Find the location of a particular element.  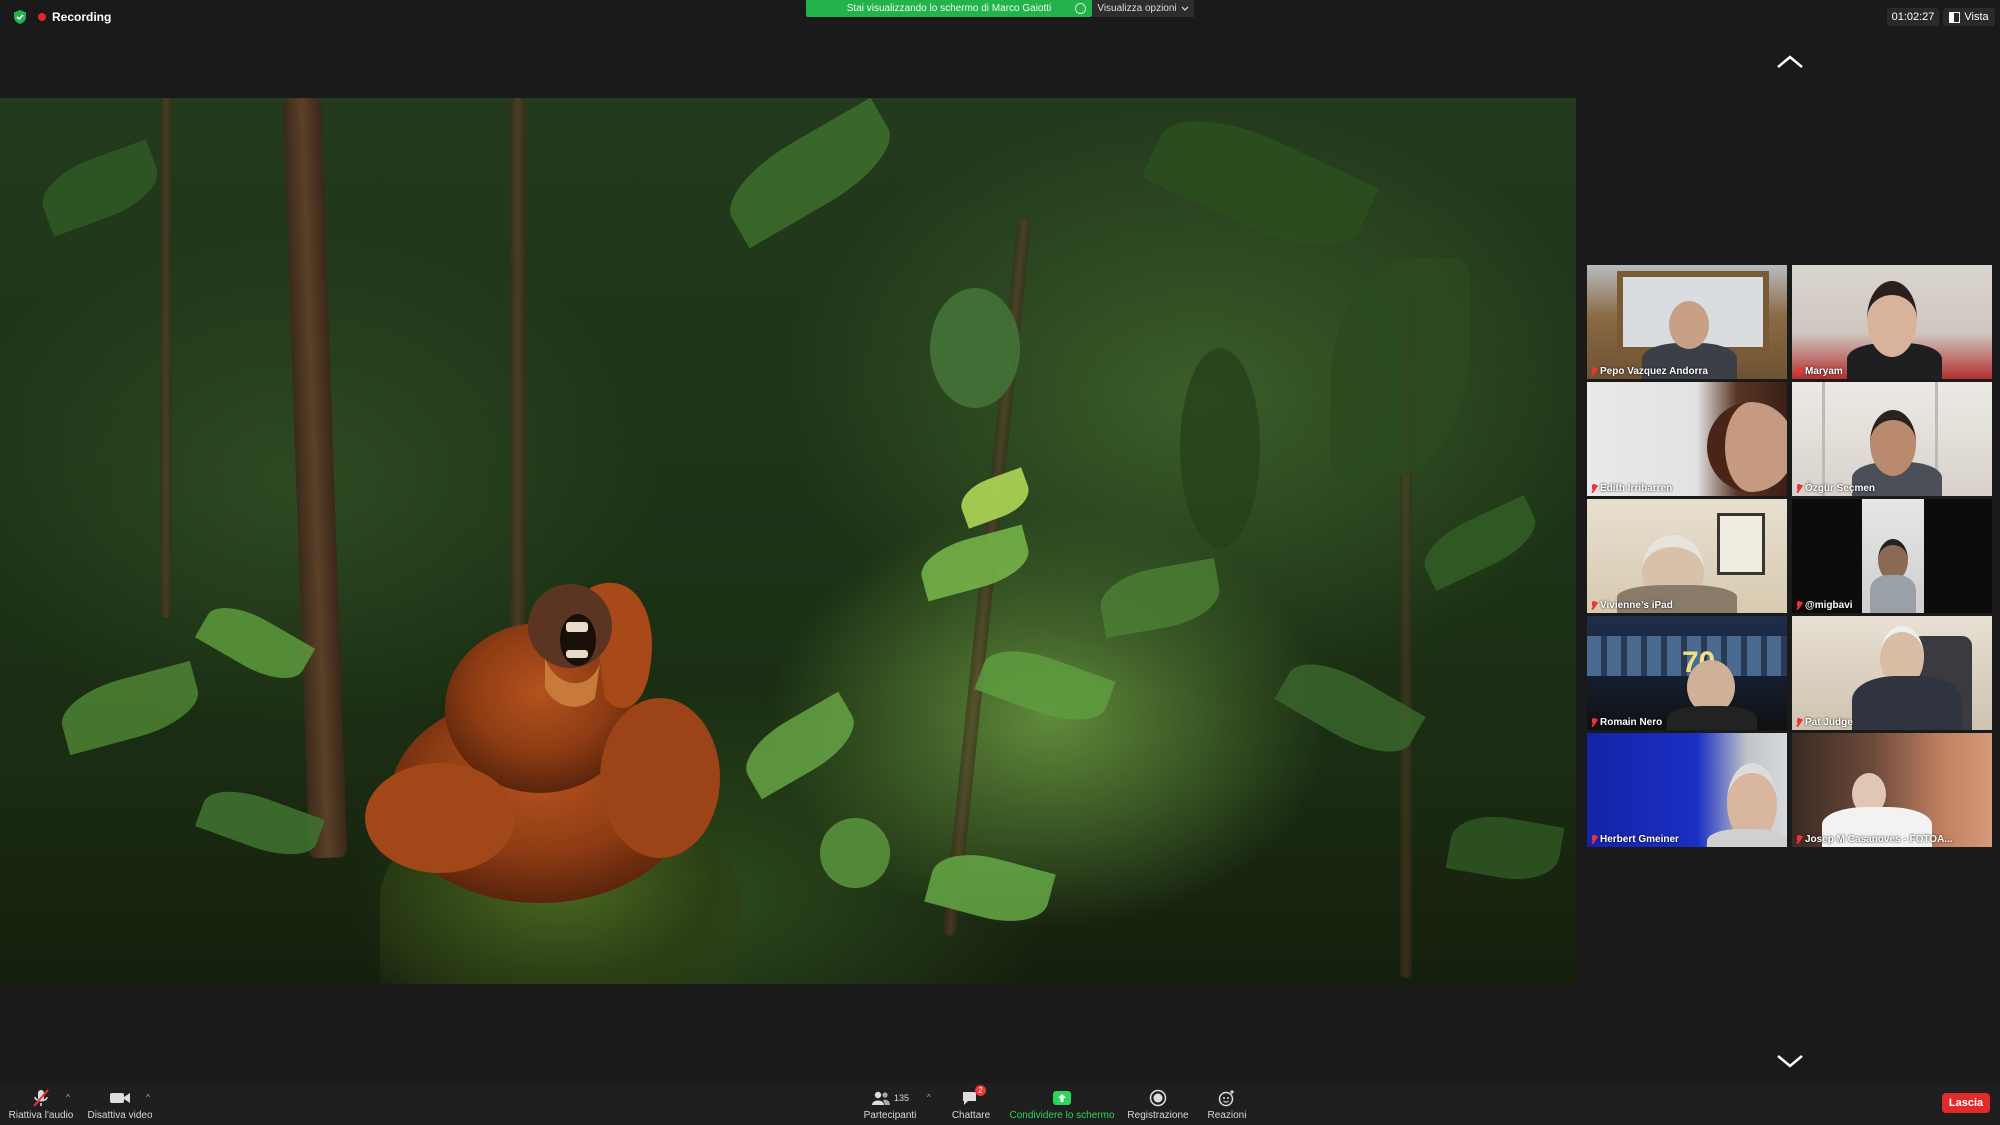

participant-tile: Özgür Seçmen is located at coordinates (1892, 439).